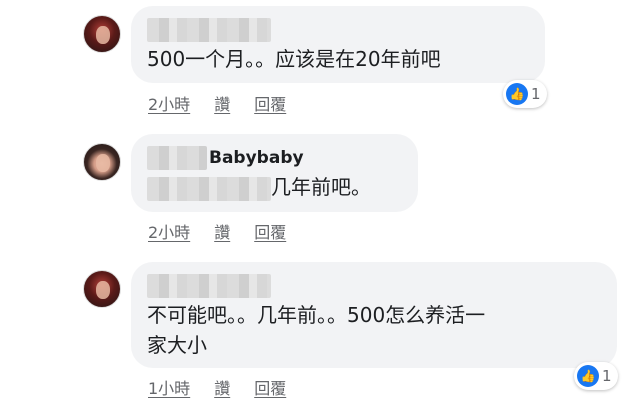 The width and height of the screenshot is (640, 406). I want to click on commenter-name: Babybaby, so click(256, 158).